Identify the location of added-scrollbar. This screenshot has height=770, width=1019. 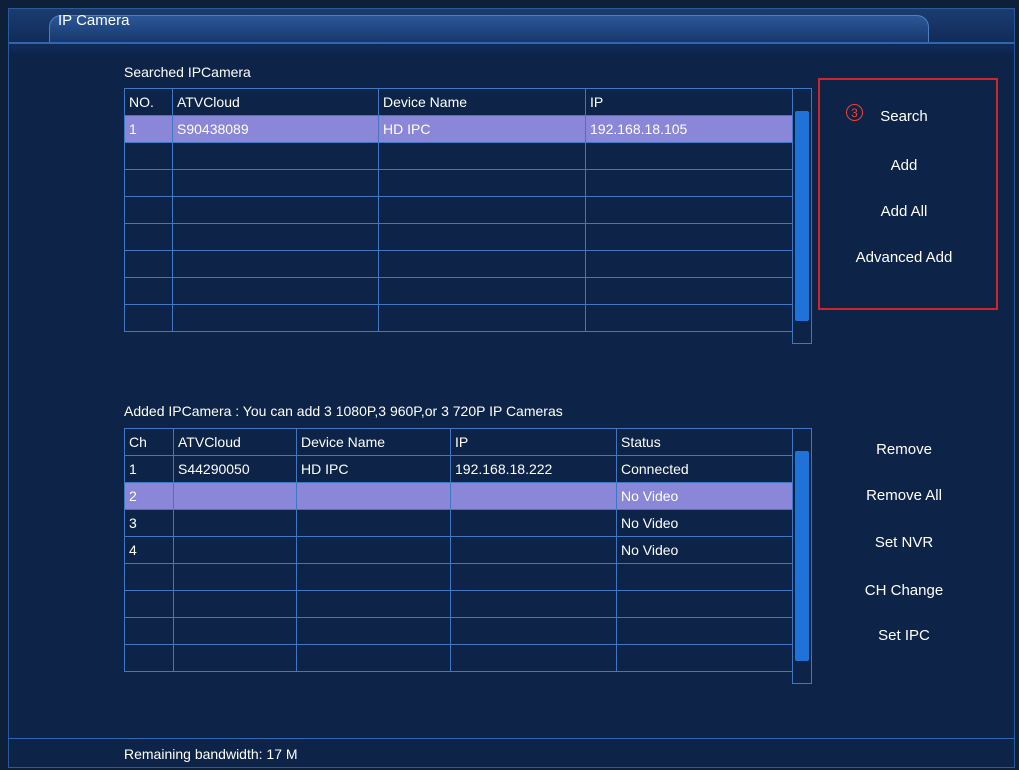
(802, 556).